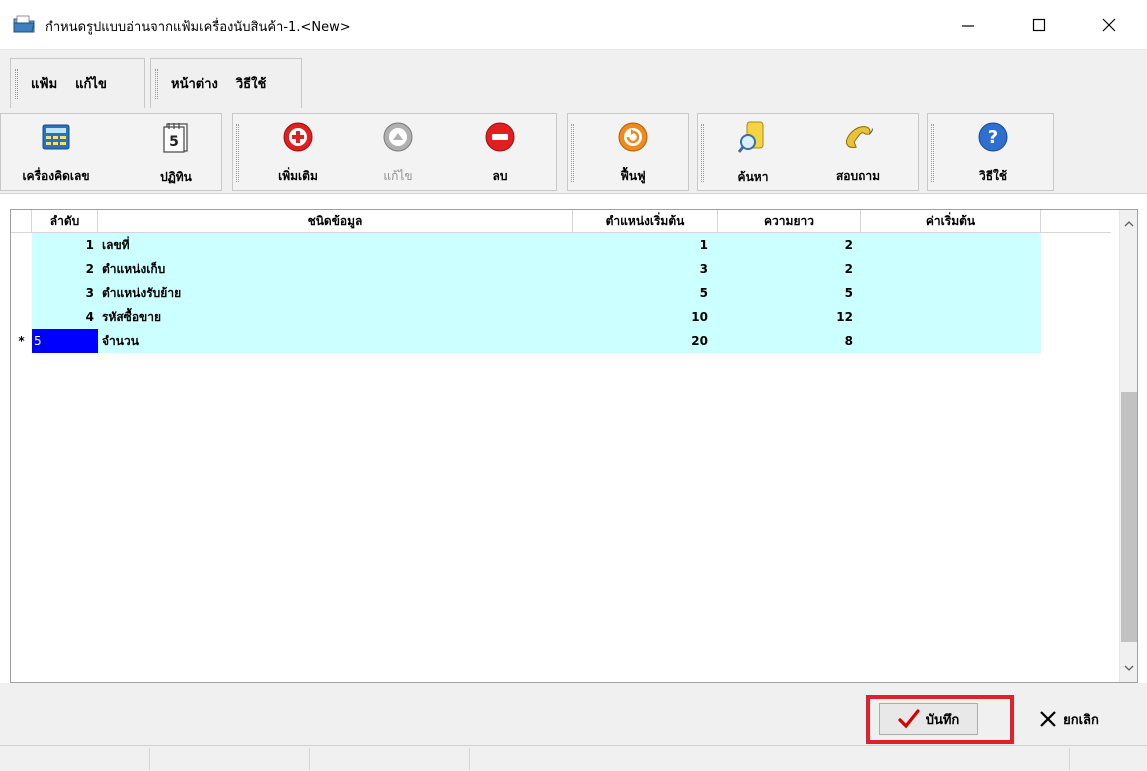  What do you see at coordinates (398, 176) in the screenshot?
I see `edit-label: แก้ไข` at bounding box center [398, 176].